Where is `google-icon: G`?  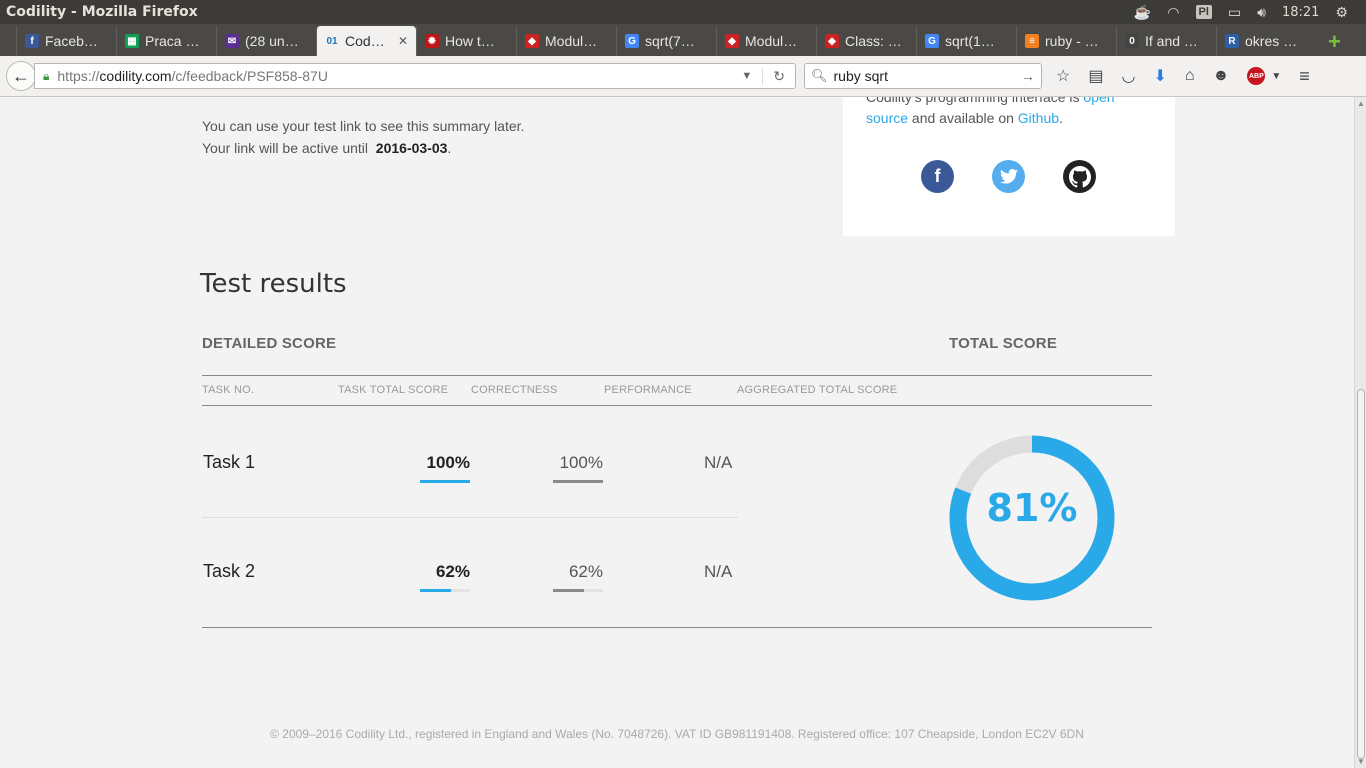 google-icon: G is located at coordinates (632, 41).